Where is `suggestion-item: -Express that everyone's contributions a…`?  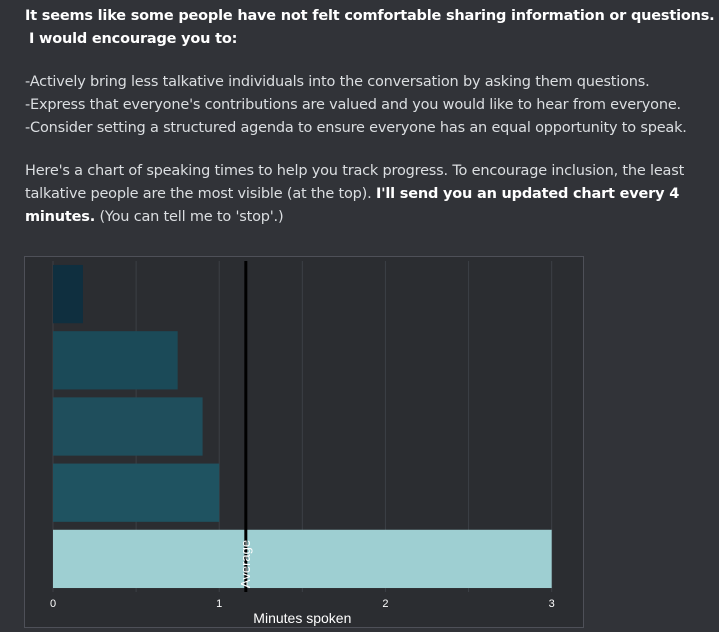 suggestion-item: -Express that everyone's contributions a… is located at coordinates (353, 105).